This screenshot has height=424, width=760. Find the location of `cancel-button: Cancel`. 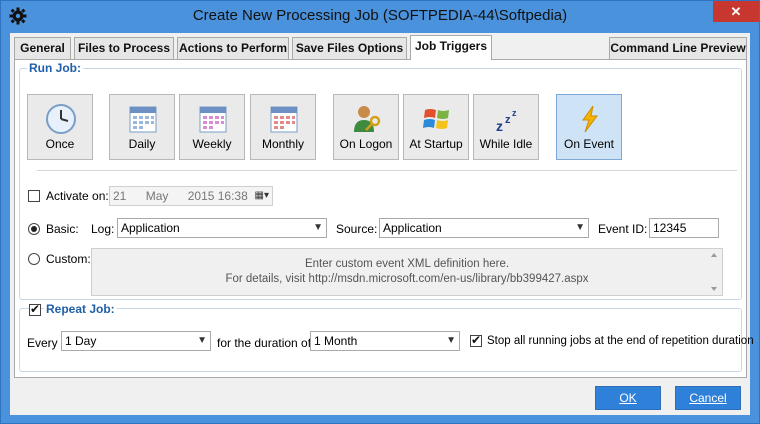

cancel-button: Cancel is located at coordinates (708, 398).